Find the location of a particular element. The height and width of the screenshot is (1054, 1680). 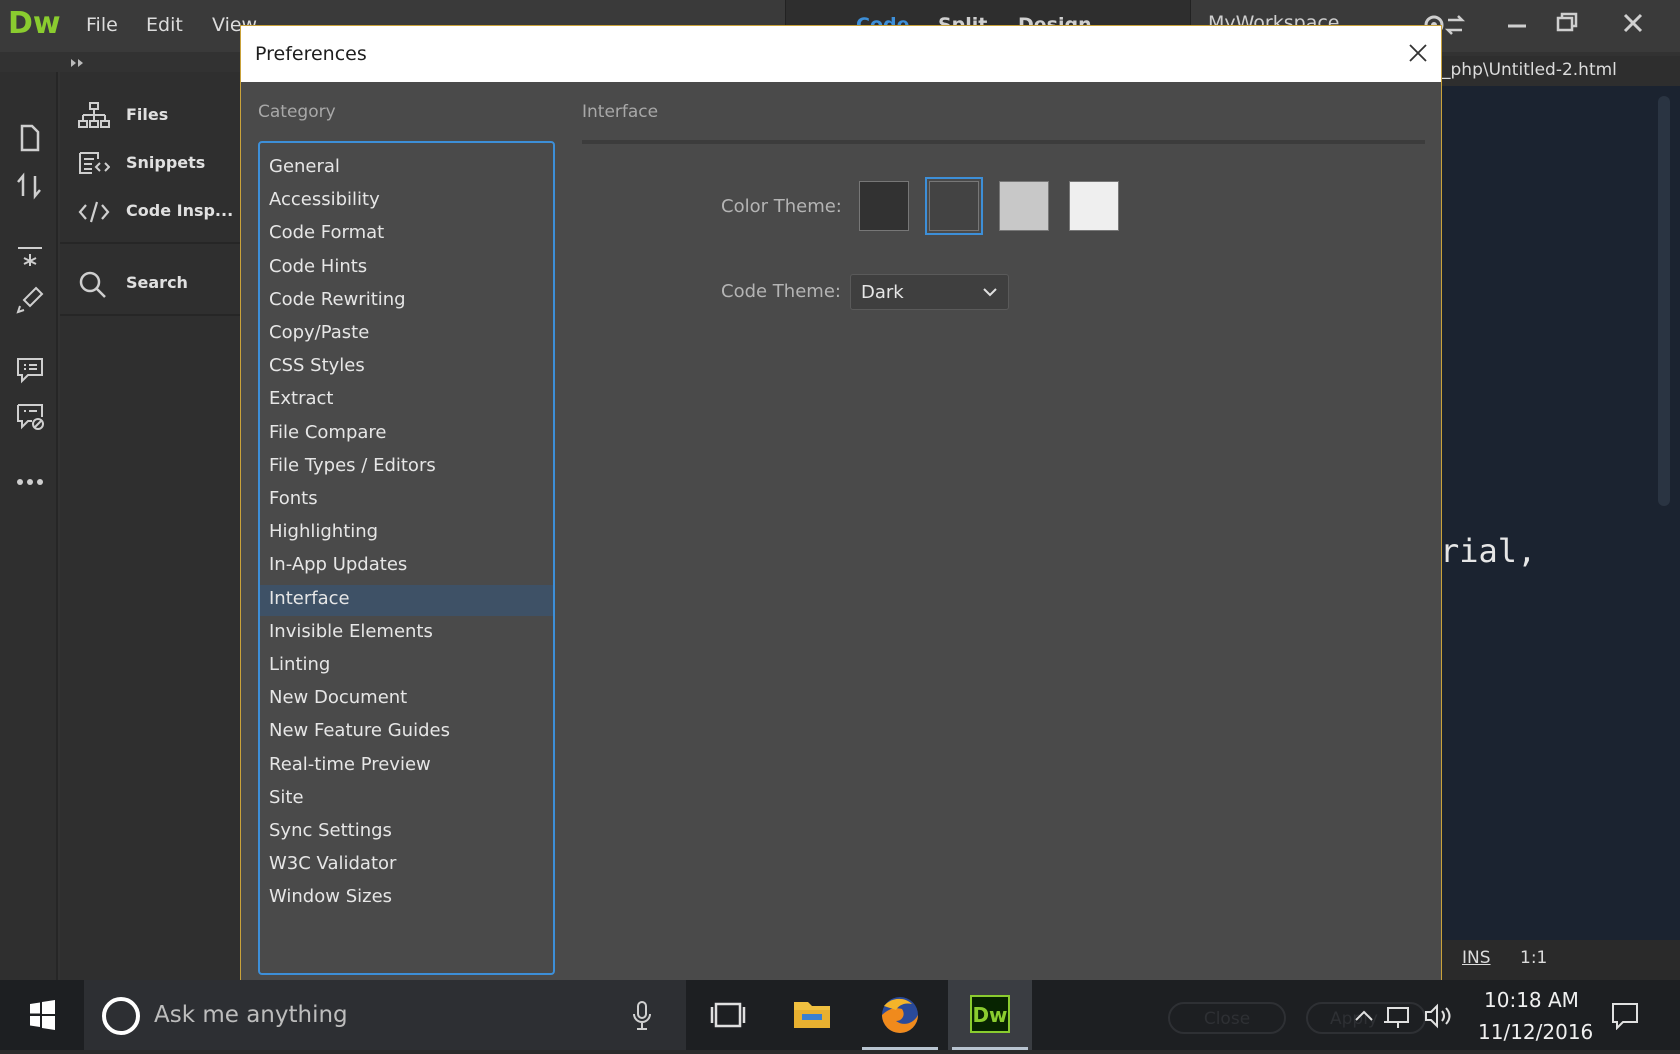

category-item-accessibility: Accessibility is located at coordinates (406, 201).